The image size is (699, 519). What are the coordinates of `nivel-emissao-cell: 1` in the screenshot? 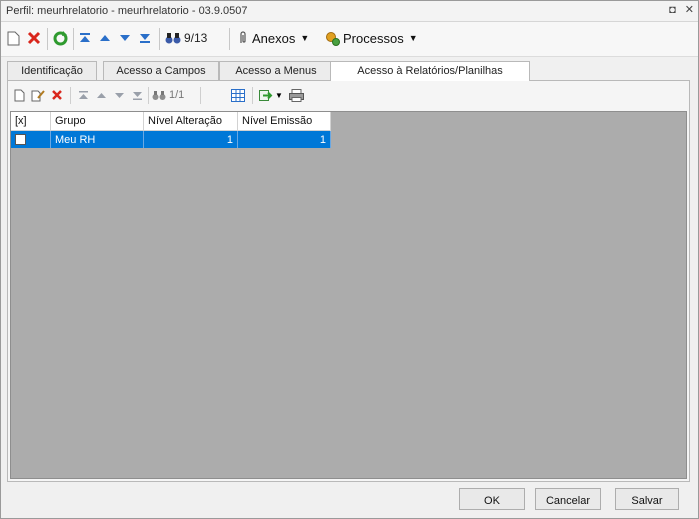 It's located at (284, 139).